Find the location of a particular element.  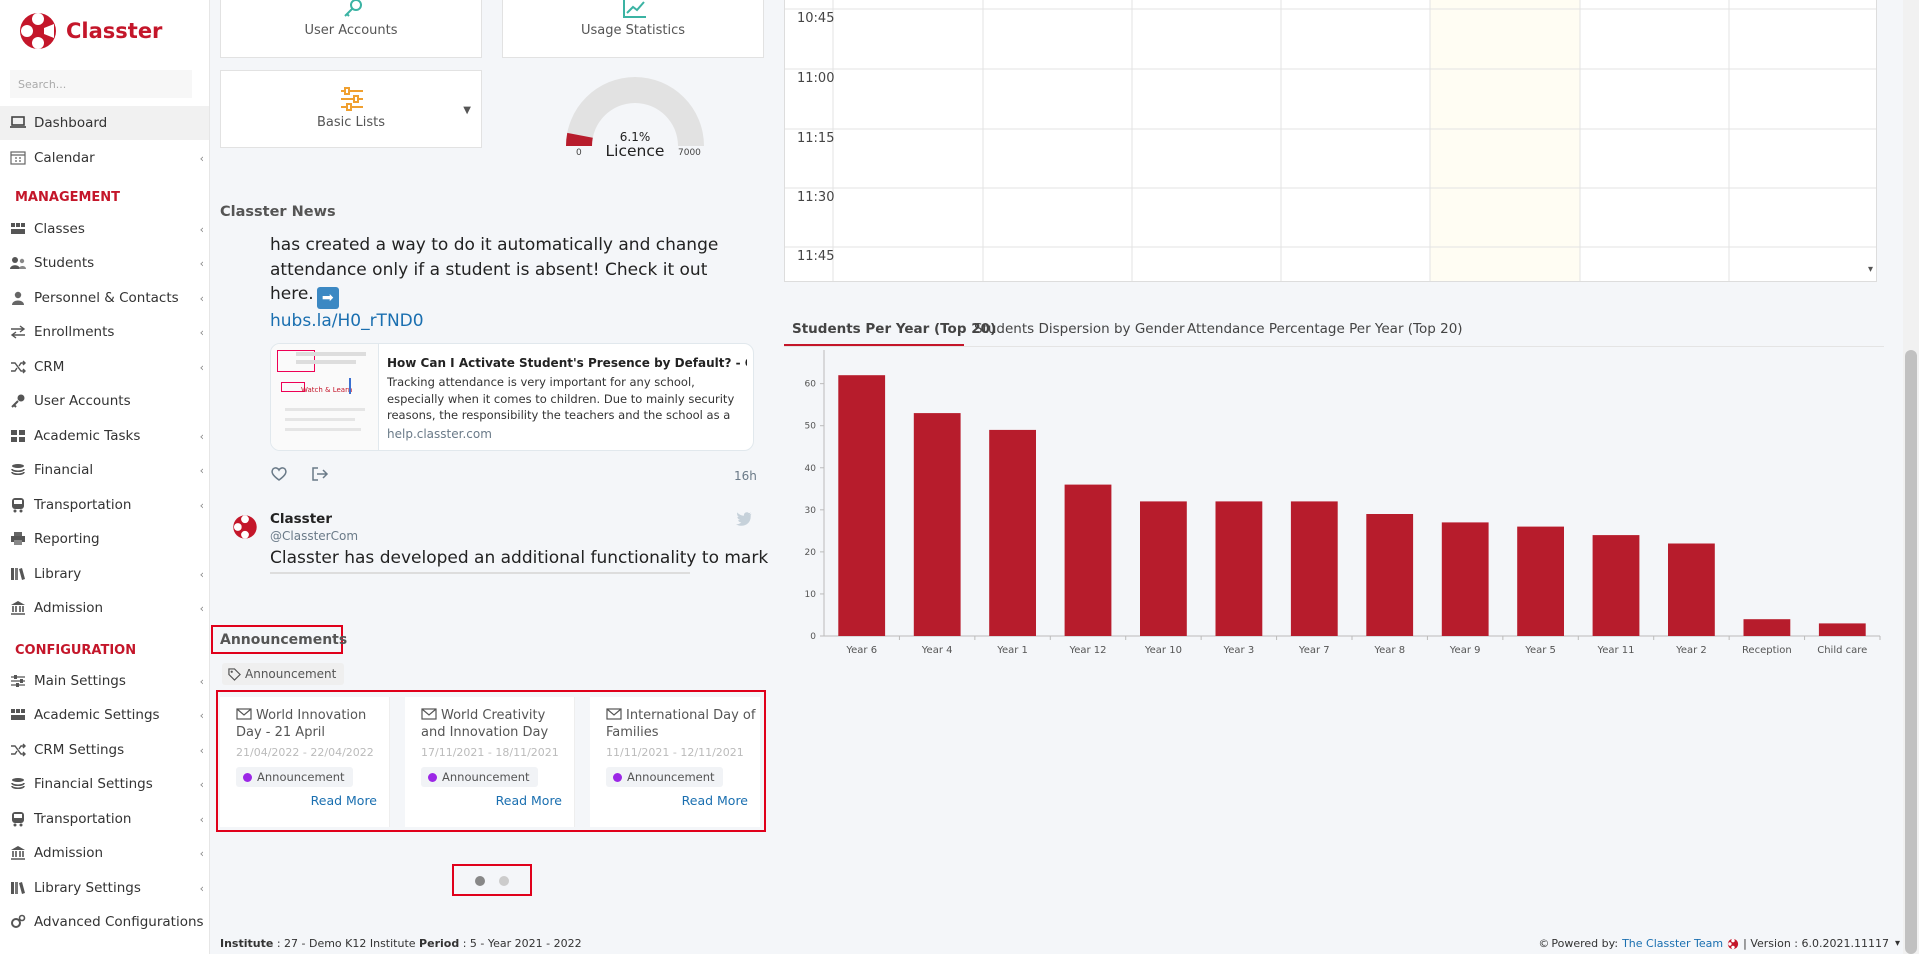

period-label: Period is located at coordinates (439, 943).